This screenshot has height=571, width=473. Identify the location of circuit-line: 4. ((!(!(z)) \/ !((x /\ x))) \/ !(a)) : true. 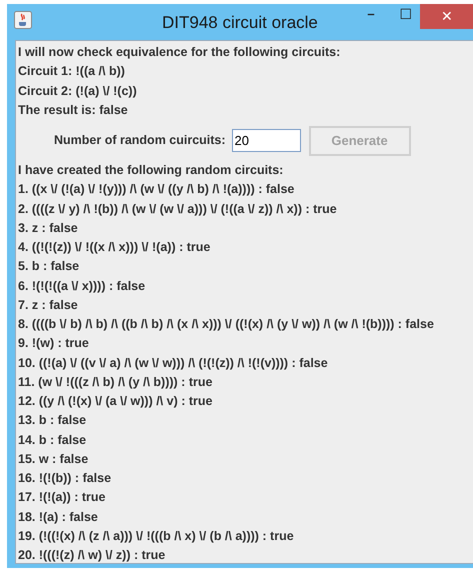
(114, 247).